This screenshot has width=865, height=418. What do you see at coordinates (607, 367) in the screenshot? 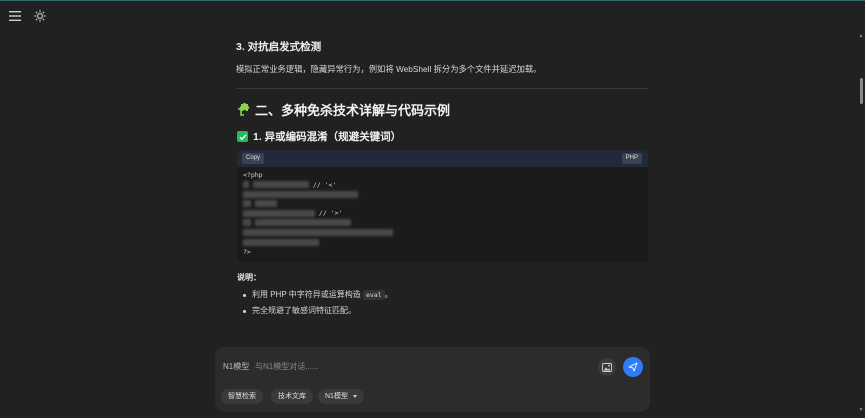
I see `image-upload-icon` at bounding box center [607, 367].